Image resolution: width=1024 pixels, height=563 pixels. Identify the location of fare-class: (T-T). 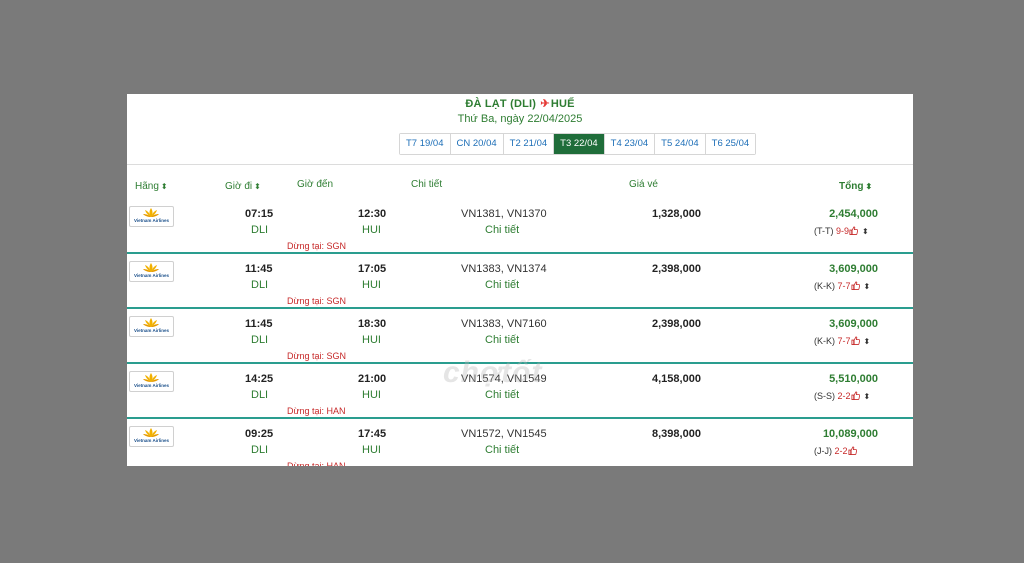
(824, 231).